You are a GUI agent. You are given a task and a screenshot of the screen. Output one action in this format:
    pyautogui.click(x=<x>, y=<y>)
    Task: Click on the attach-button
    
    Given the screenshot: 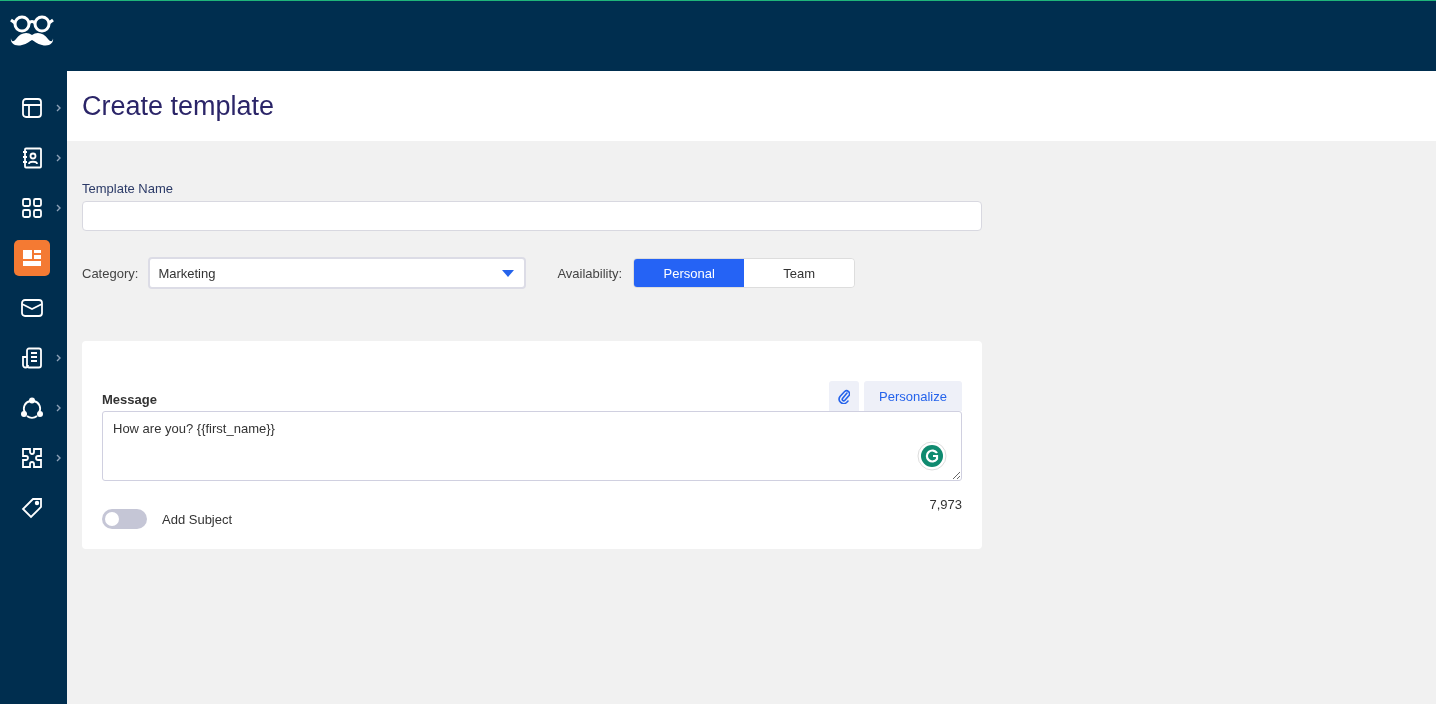 What is the action you would take?
    pyautogui.click(x=844, y=396)
    